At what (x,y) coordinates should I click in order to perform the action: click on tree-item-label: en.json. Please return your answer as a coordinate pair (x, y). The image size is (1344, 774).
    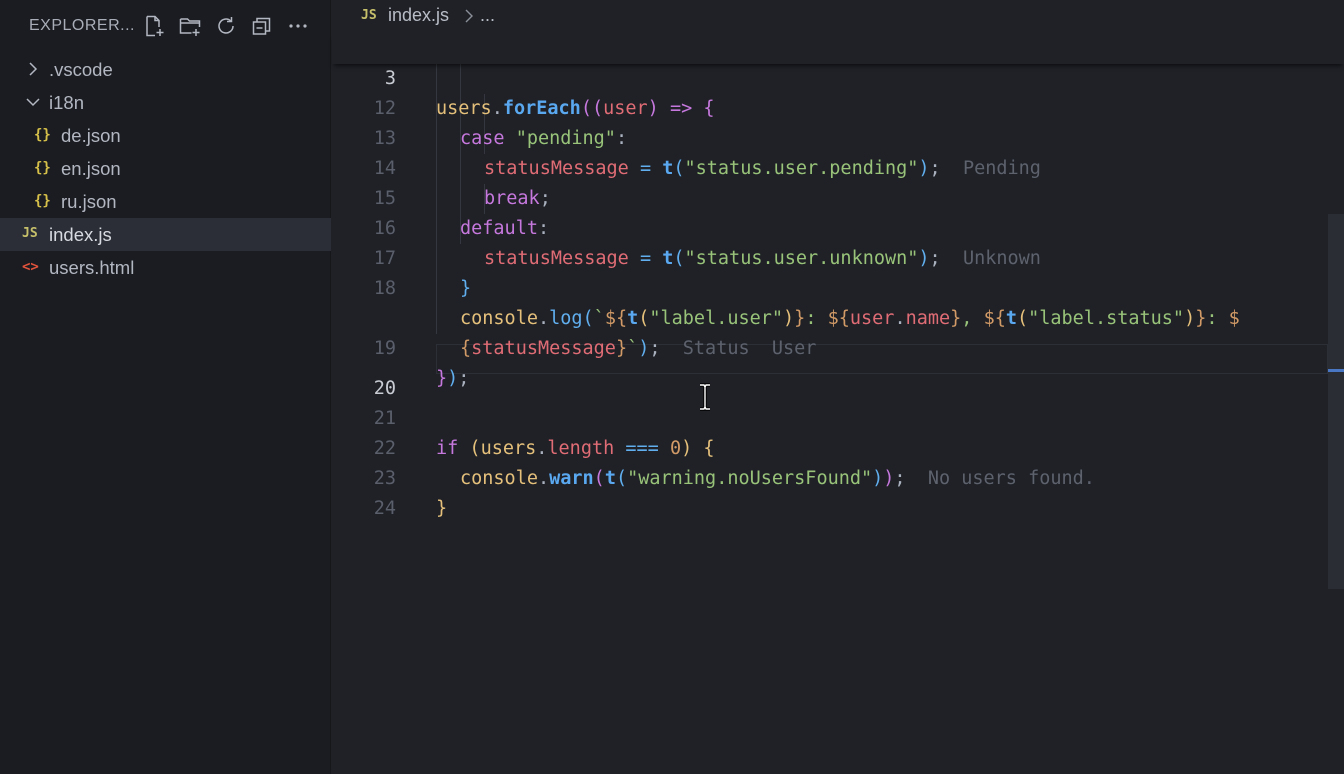
    Looking at the image, I should click on (91, 168).